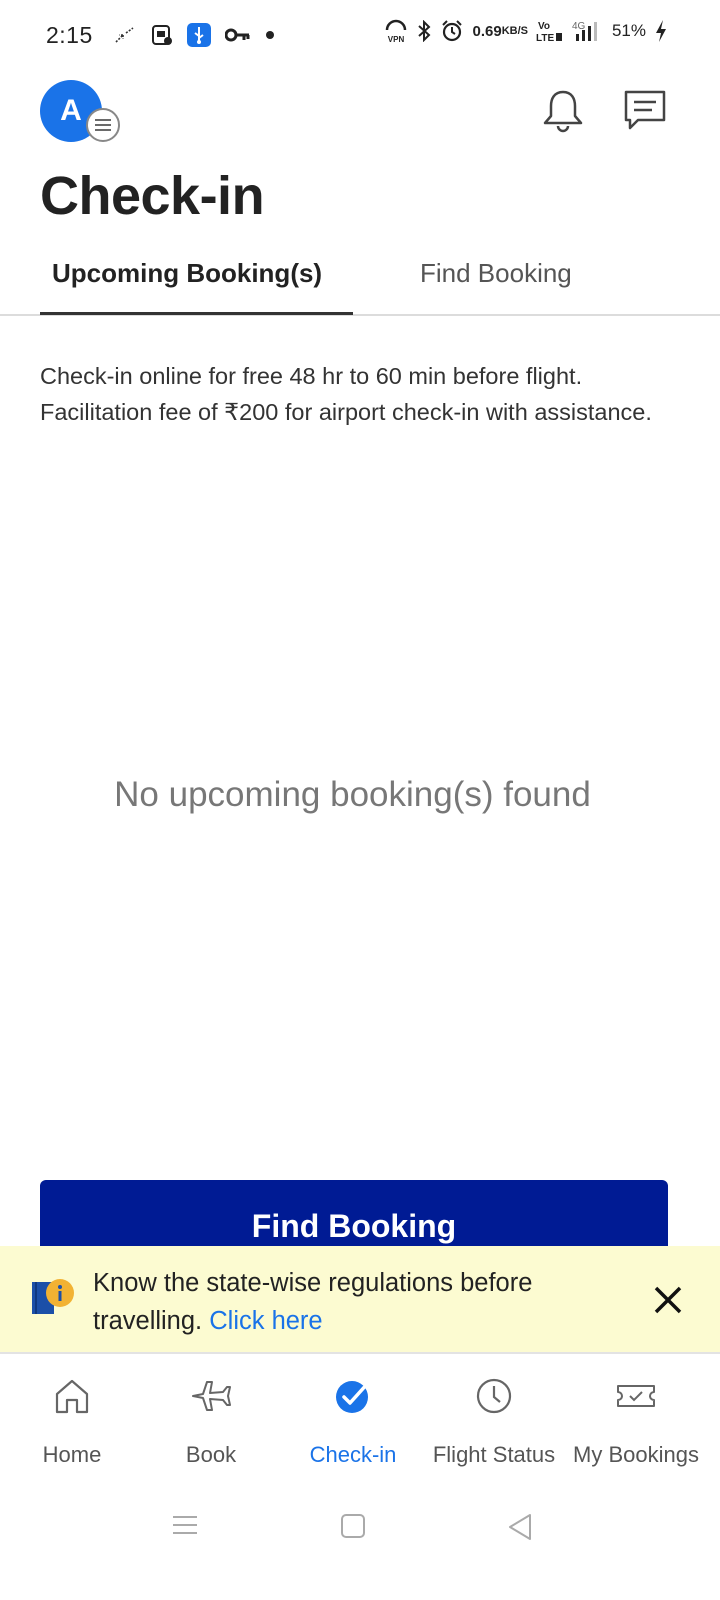 Image resolution: width=720 pixels, height=1600 pixels. I want to click on status-time: 2:15, so click(69, 34).